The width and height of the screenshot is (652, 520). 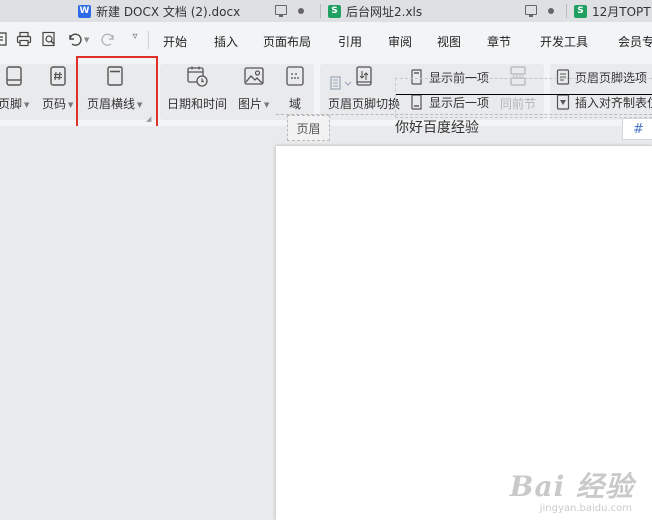 What do you see at coordinates (254, 76) in the screenshot?
I see `picture-icon` at bounding box center [254, 76].